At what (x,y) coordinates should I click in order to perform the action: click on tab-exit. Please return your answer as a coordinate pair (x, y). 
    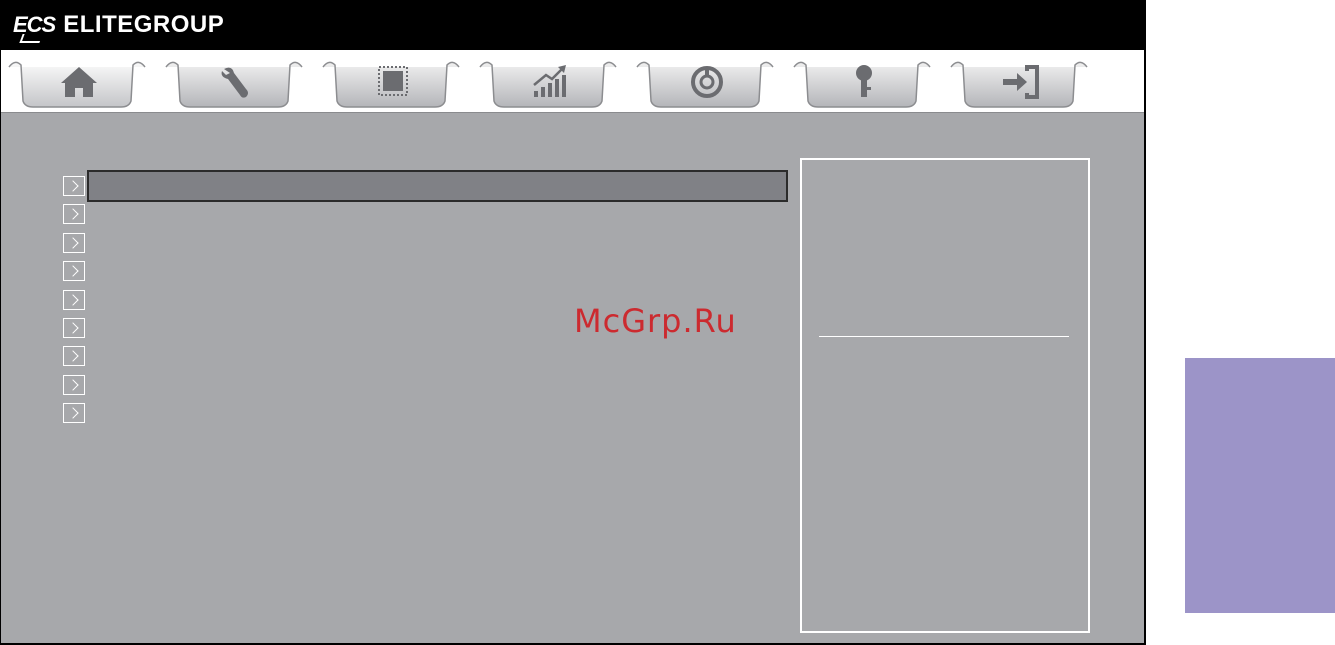
    Looking at the image, I should click on (1019, 81).